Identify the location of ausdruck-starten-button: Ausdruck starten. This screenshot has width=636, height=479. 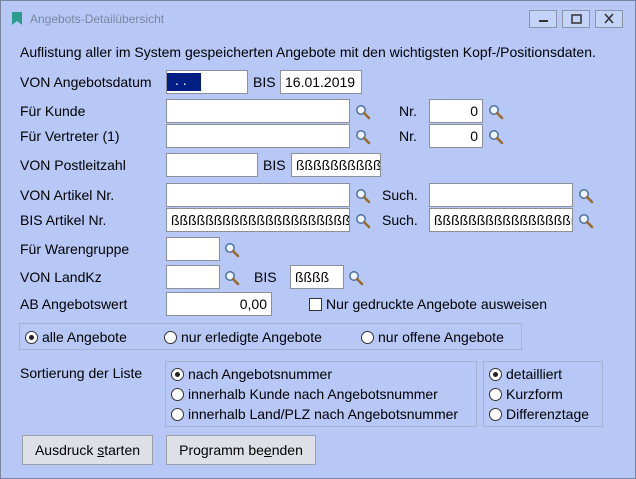
(87, 450).